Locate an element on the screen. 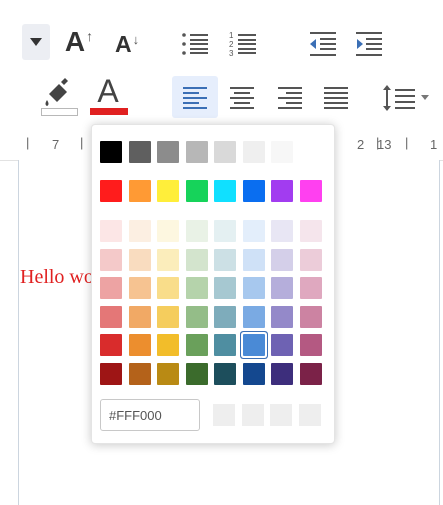 Image resolution: width=443 pixels, height=505 pixels. align-center-icon is located at coordinates (242, 98).